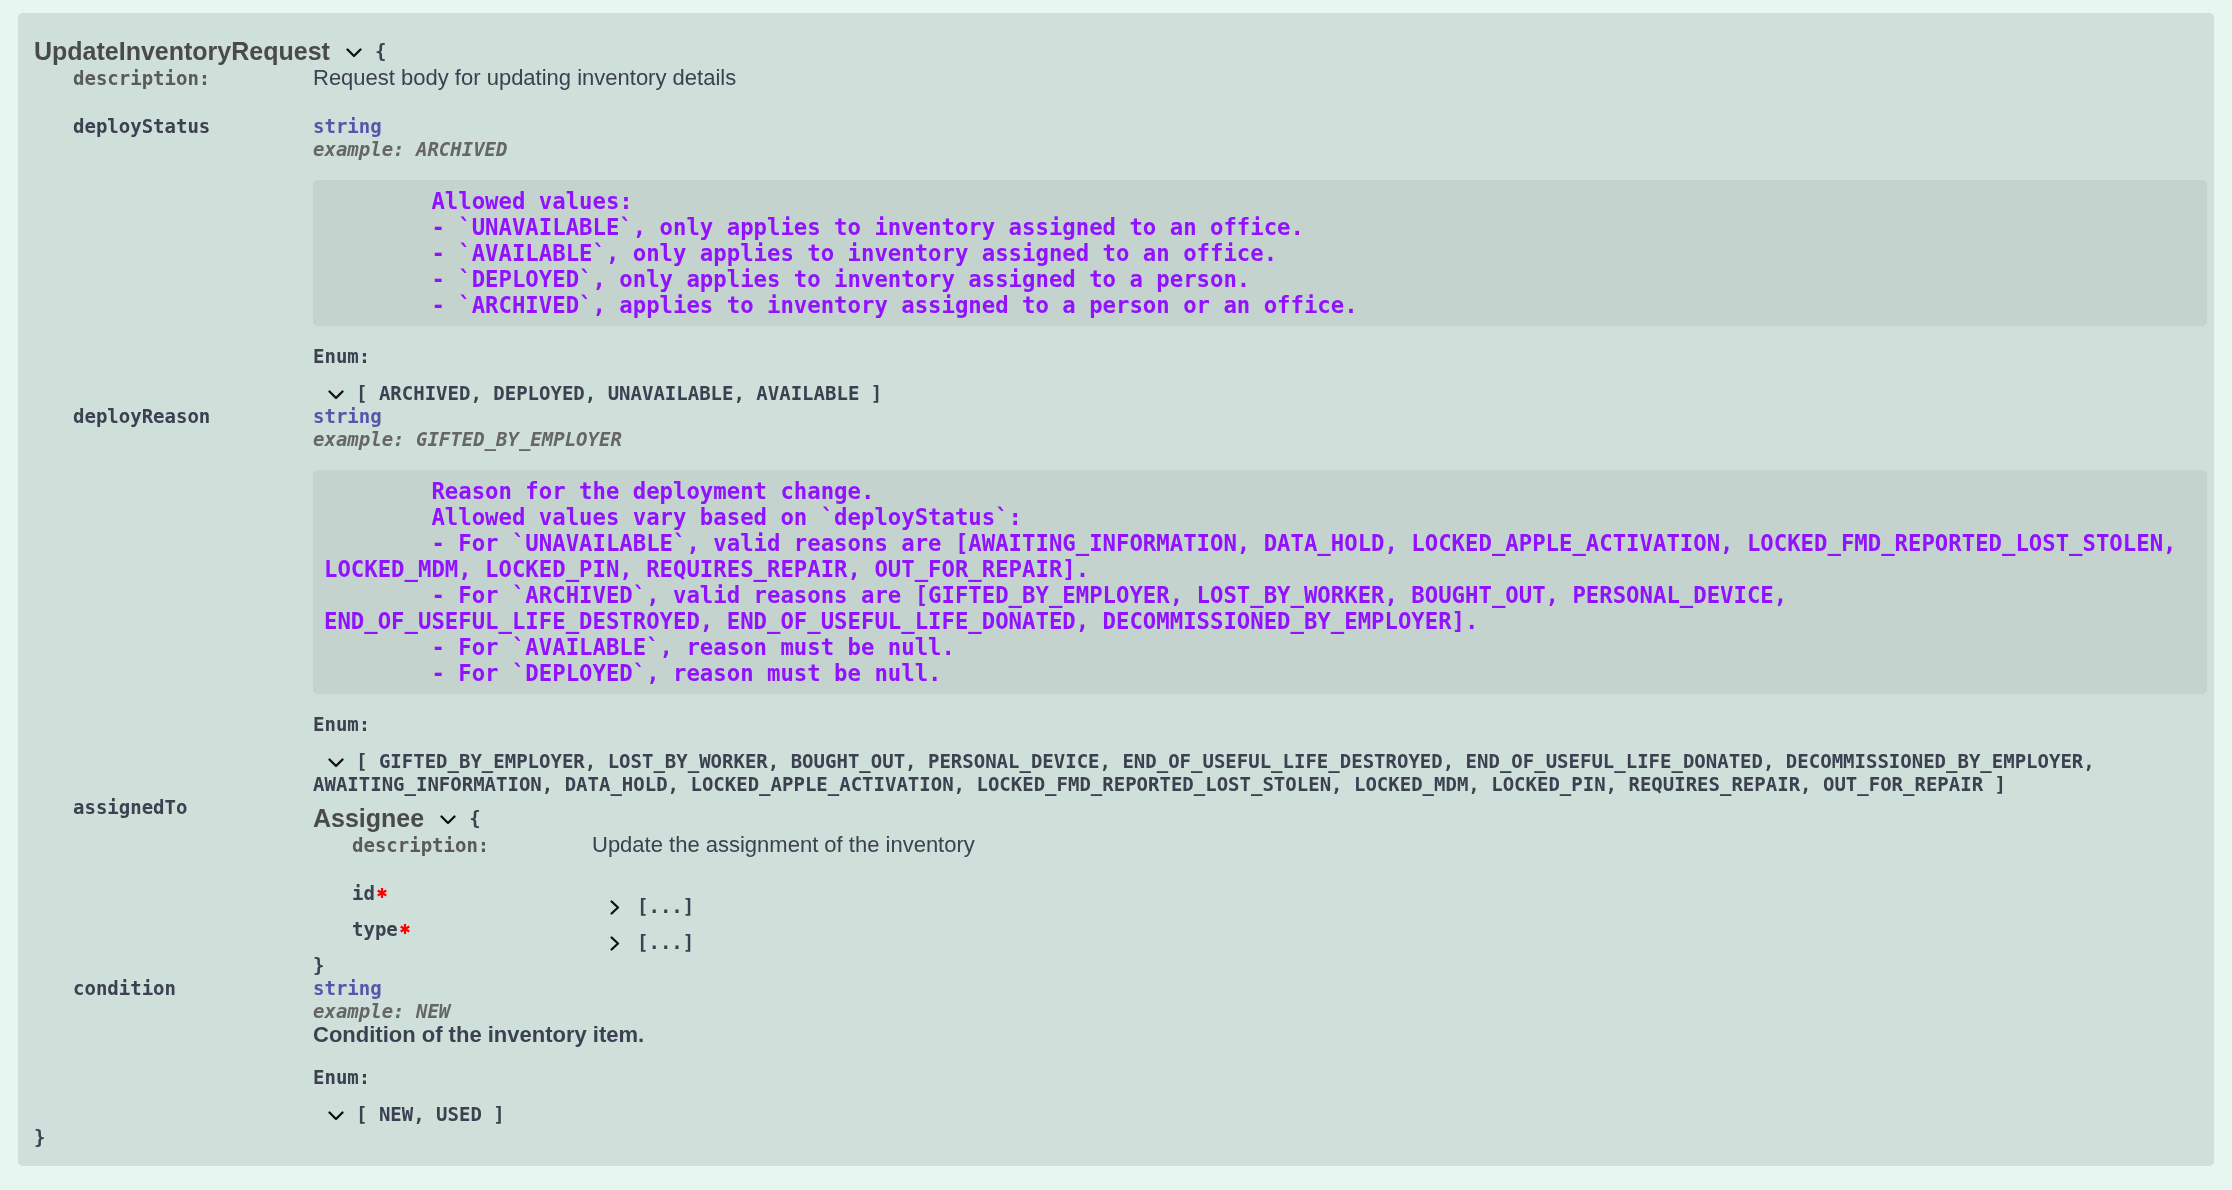 Image resolution: width=2232 pixels, height=1190 pixels. I want to click on enum-values: [ NEW, USED ], so click(430, 1114).